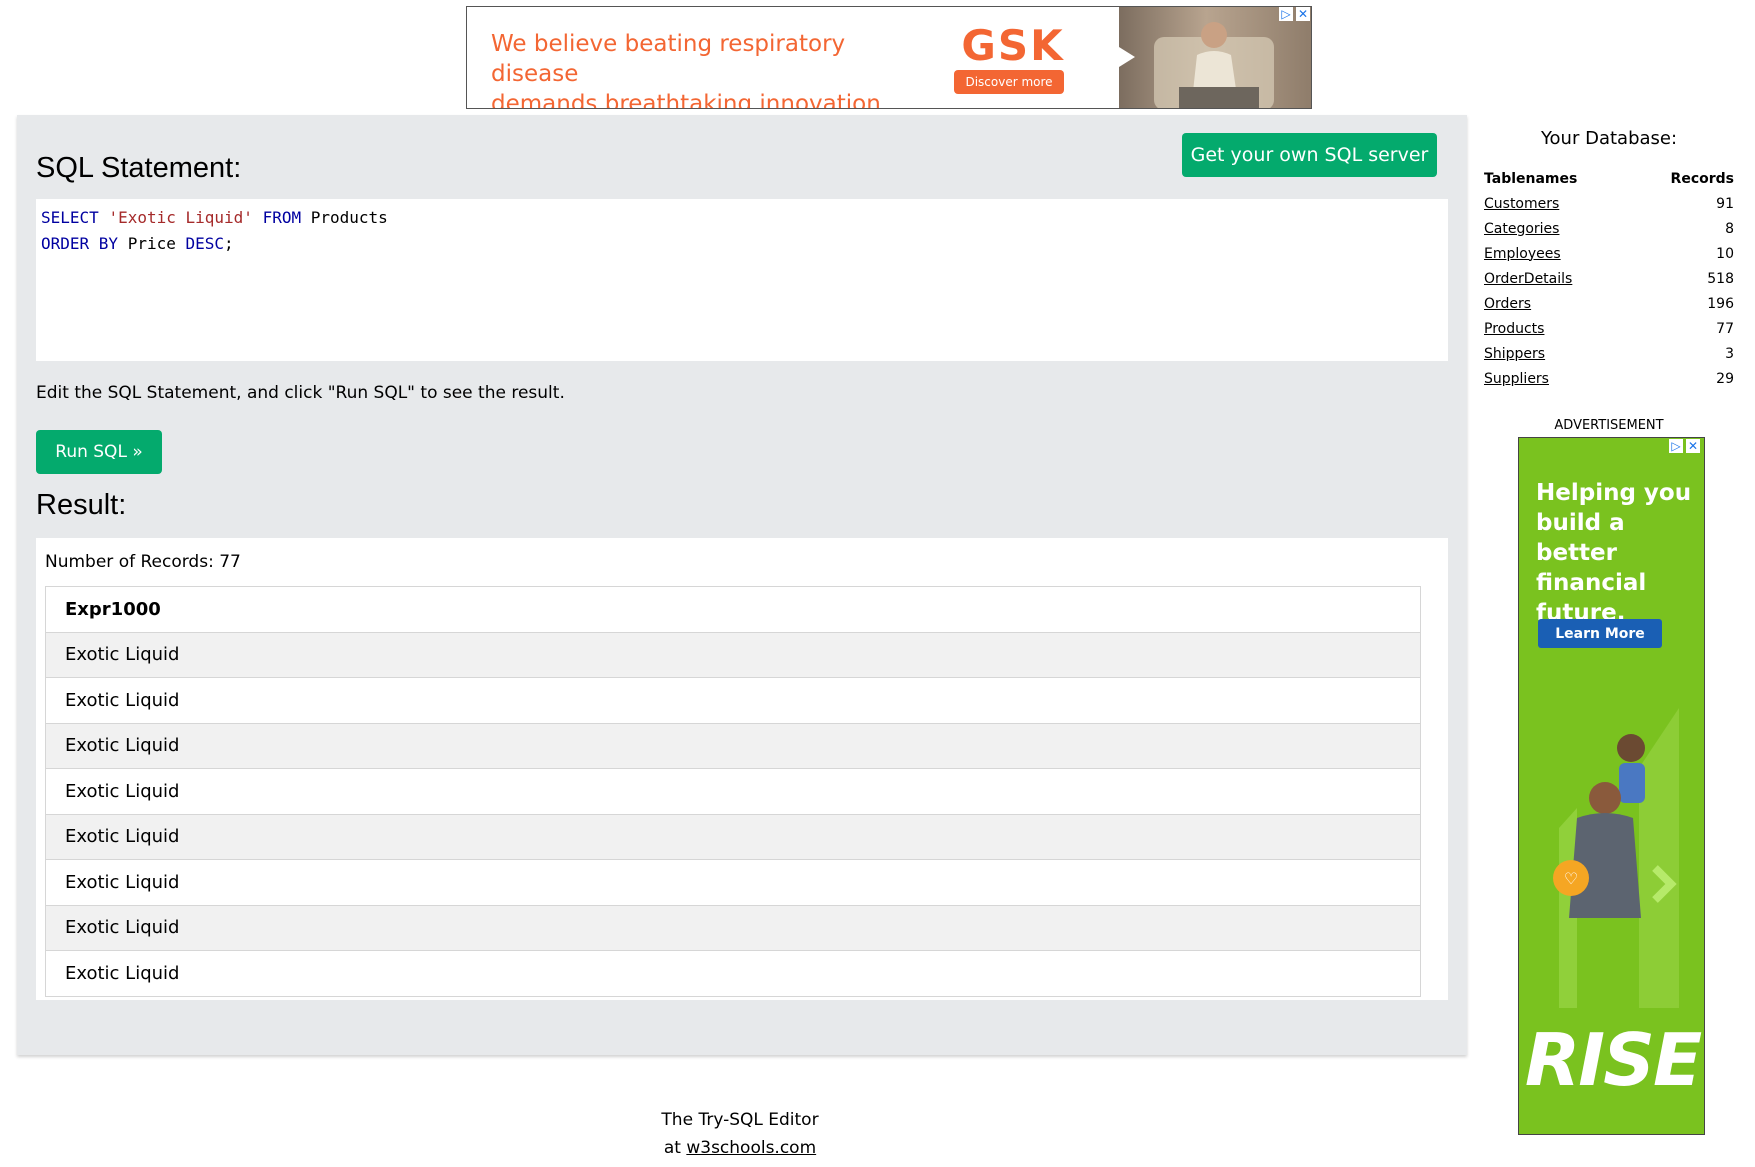 This screenshot has height=1167, width=1755. What do you see at coordinates (1009, 82) in the screenshot?
I see `discover-more-button: Discover more` at bounding box center [1009, 82].